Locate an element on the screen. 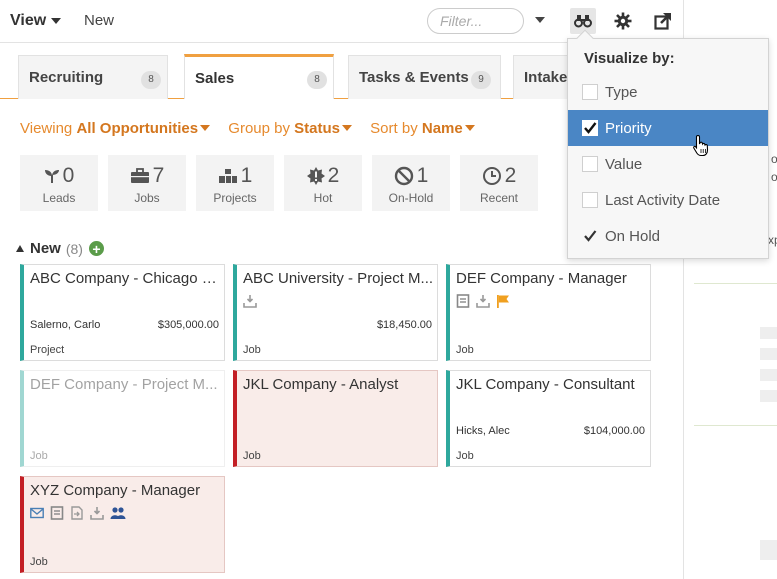  popout-icon is located at coordinates (663, 21).